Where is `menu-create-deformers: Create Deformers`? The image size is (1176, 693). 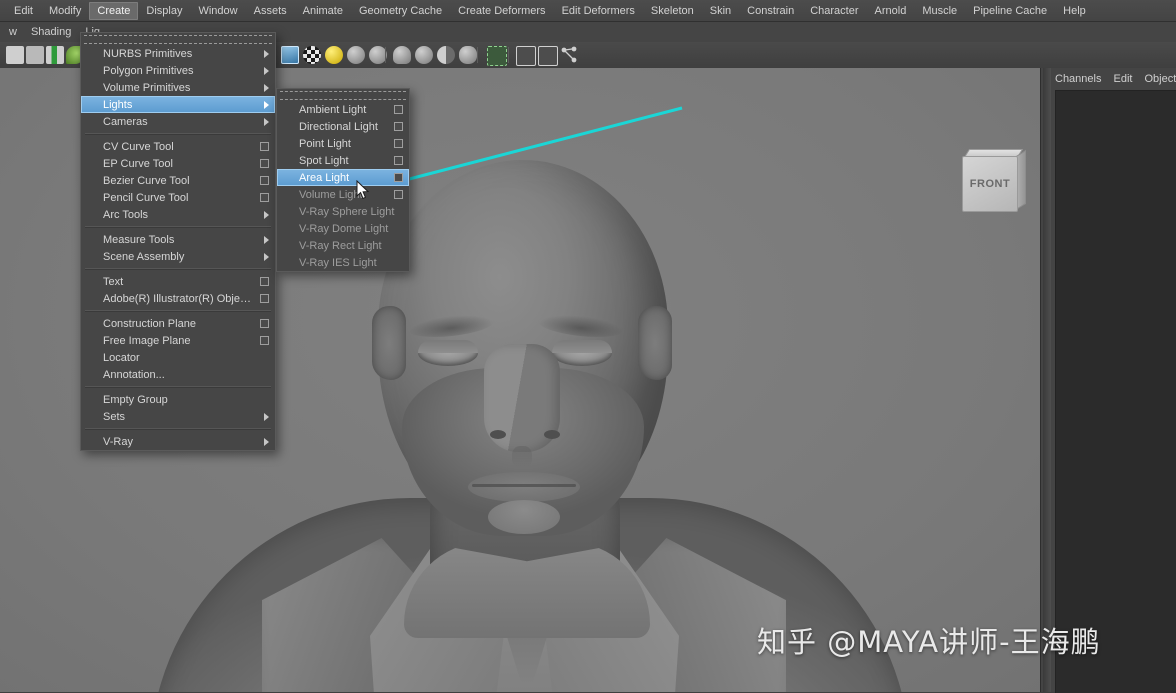 menu-create-deformers: Create Deformers is located at coordinates (501, 11).